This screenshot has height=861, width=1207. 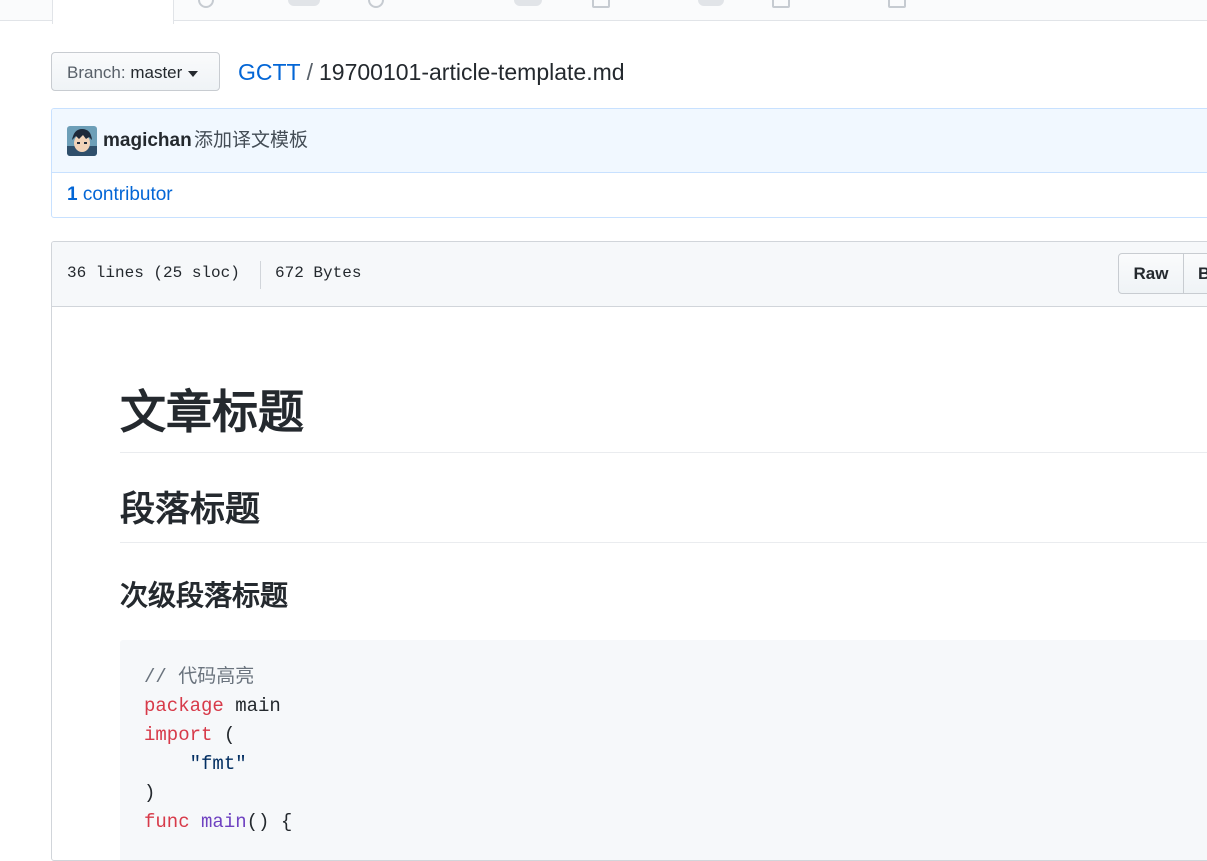 I want to click on code-function-name: main, so click(x=224, y=822).